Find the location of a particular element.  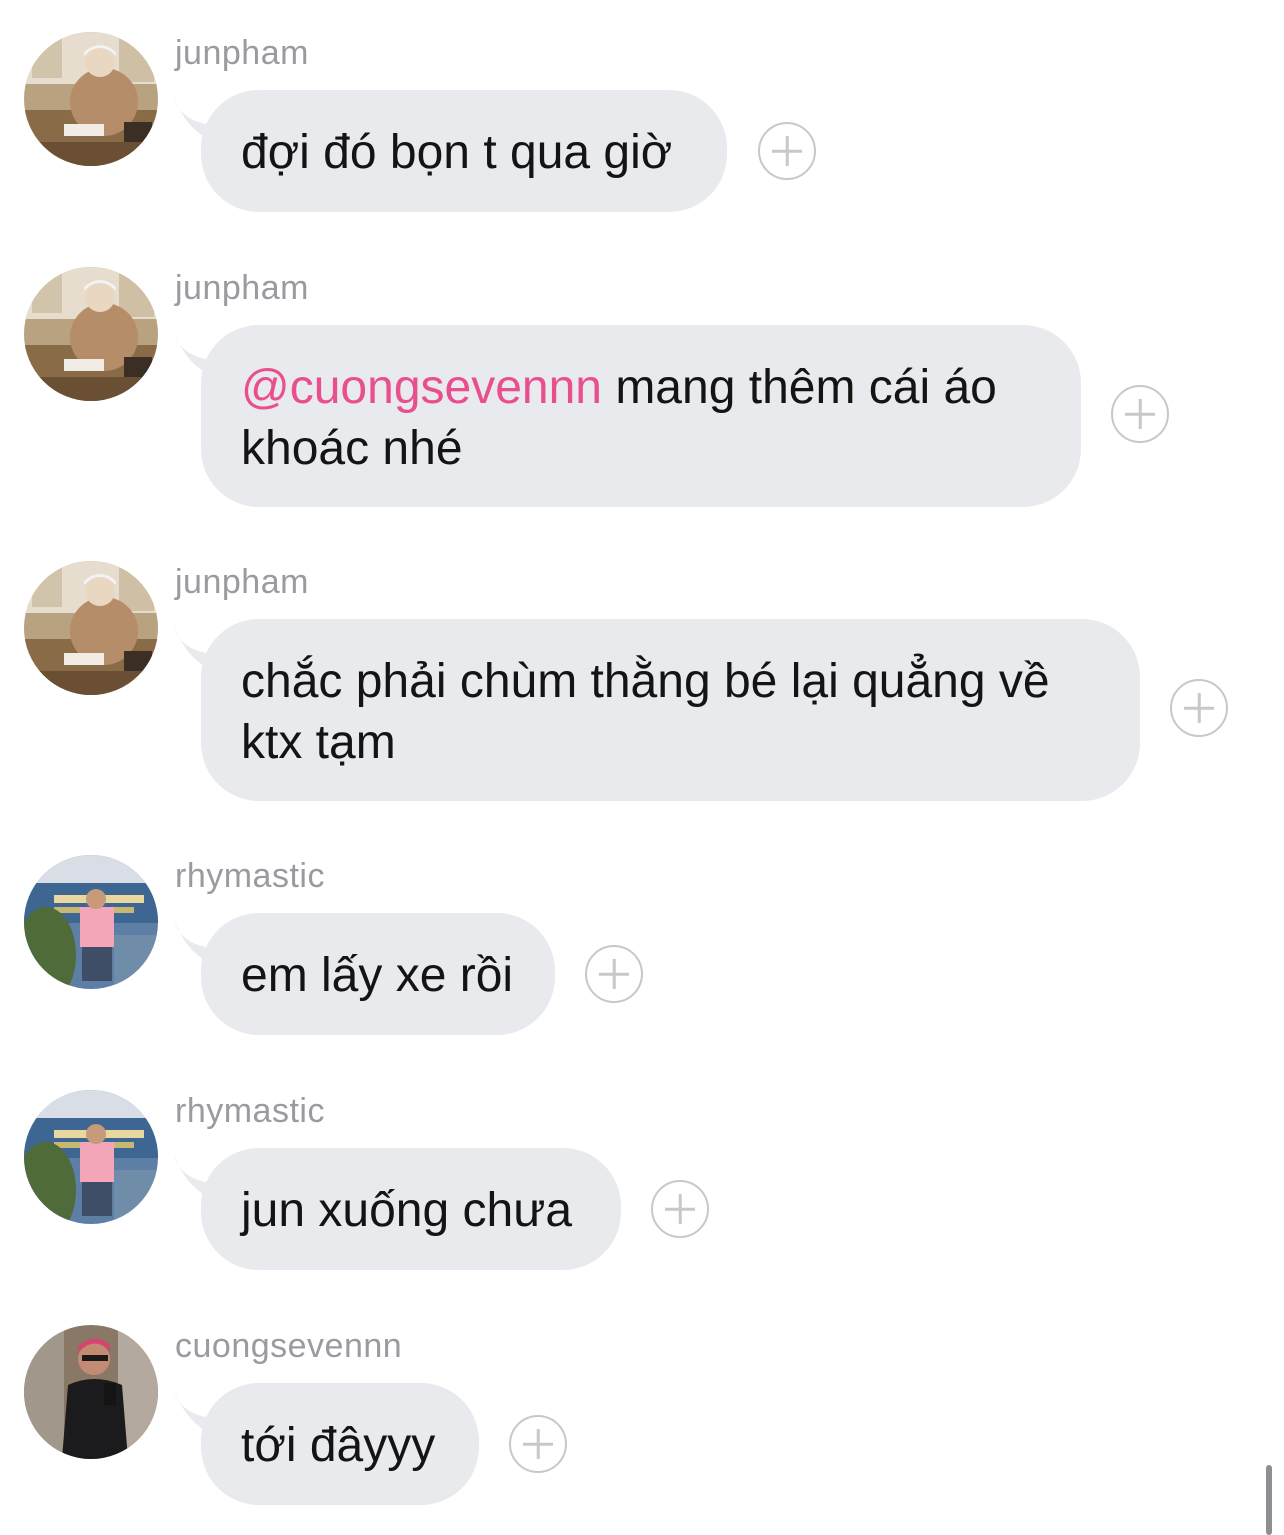

message-text: jun xuống chưa is located at coordinates (407, 1210).